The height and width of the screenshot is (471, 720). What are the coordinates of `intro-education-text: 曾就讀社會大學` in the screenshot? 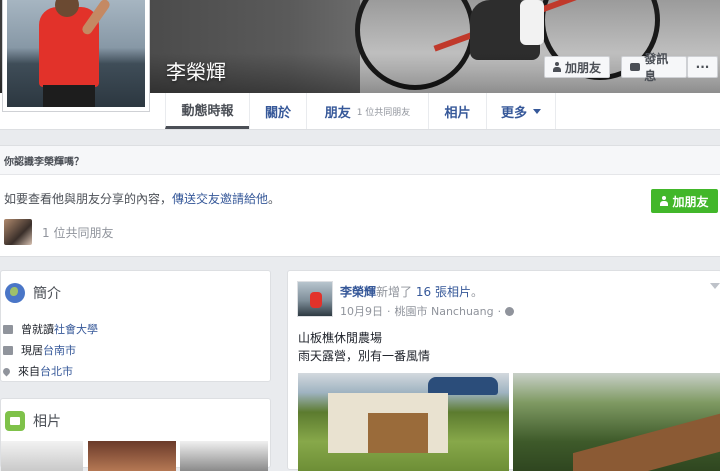 It's located at (59, 329).